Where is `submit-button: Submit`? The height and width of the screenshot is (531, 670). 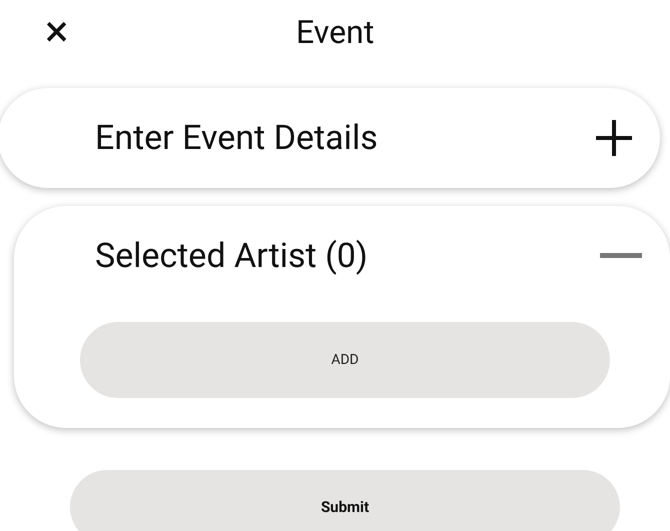
submit-button: Submit is located at coordinates (345, 500).